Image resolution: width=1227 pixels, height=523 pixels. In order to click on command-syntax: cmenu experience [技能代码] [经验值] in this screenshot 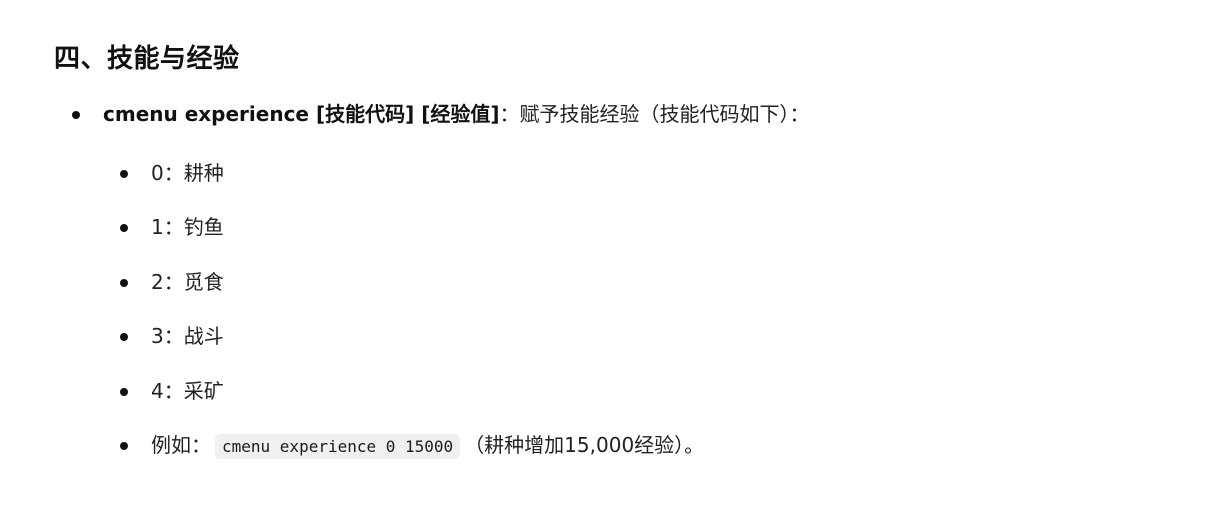, I will do `click(301, 114)`.